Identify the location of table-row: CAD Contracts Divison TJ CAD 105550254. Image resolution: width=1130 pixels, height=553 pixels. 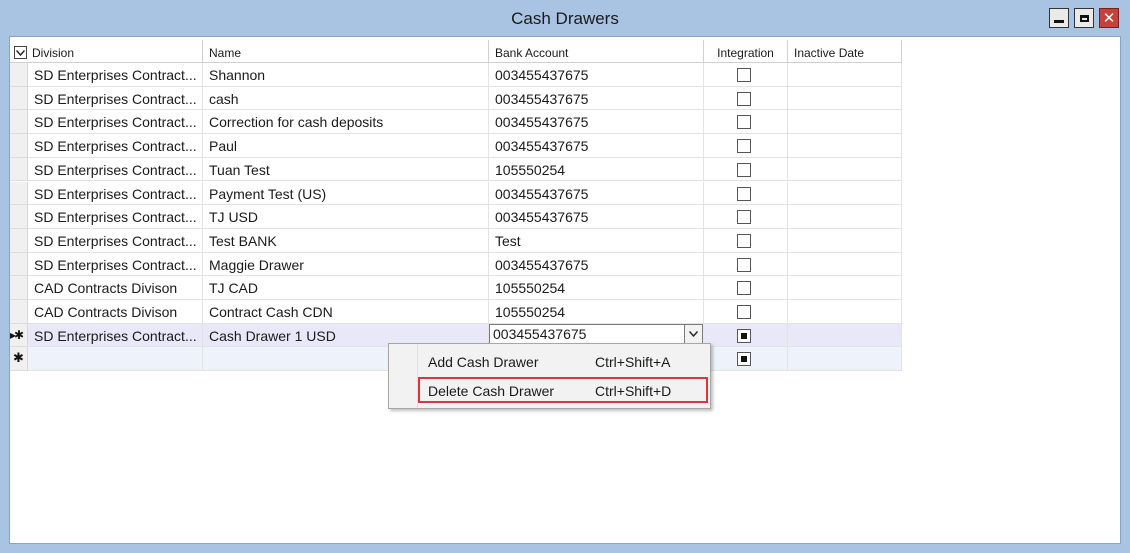
(456, 288).